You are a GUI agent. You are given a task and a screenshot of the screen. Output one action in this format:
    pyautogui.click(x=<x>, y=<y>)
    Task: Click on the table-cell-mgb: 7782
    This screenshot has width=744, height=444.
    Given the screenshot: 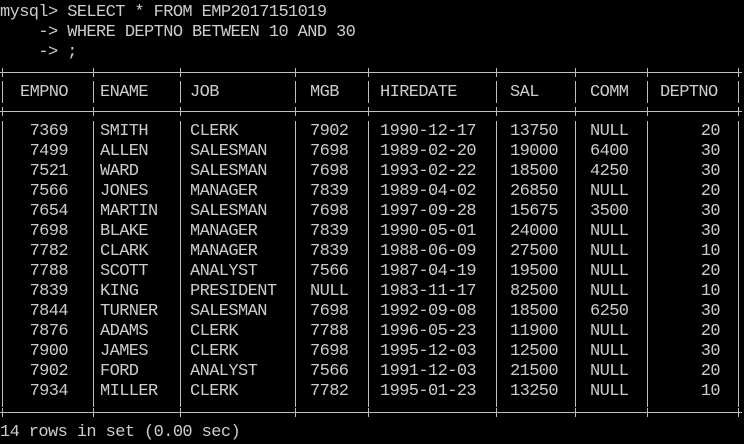 What is the action you would take?
    pyautogui.click(x=329, y=391)
    